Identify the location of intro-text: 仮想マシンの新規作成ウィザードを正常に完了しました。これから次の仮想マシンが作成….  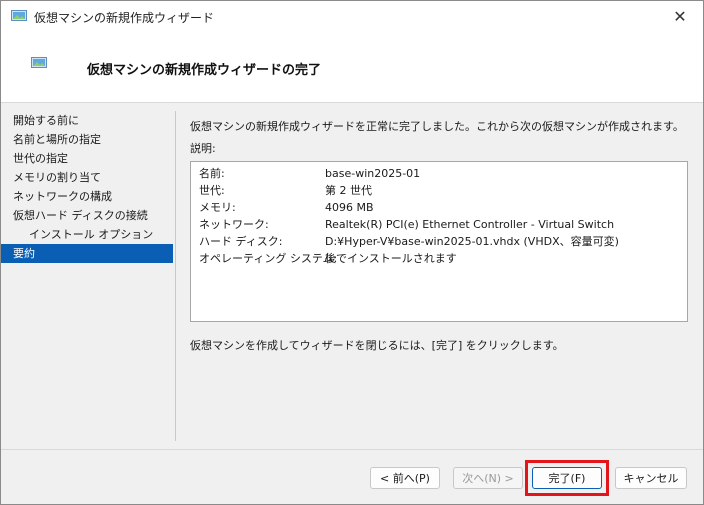
(437, 126).